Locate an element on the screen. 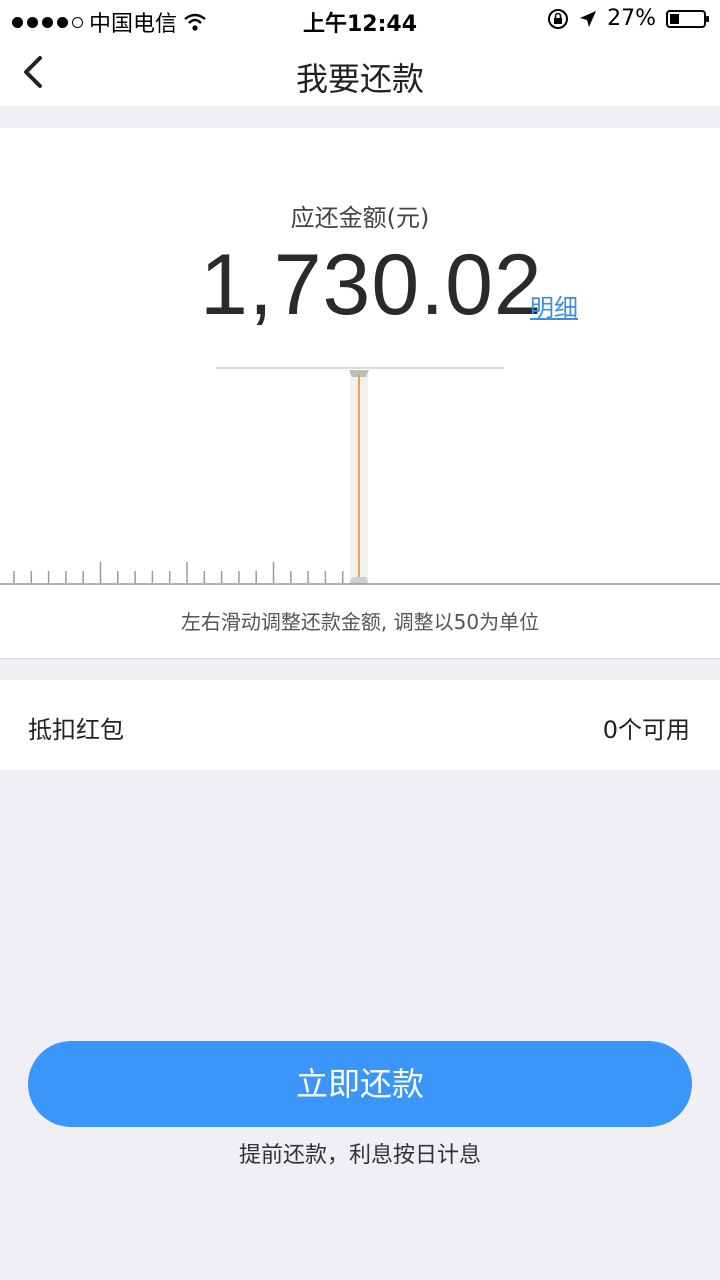 This screenshot has width=720, height=1280. pay-footnote: 提前还款，利息按日计息 is located at coordinates (359, 1155).